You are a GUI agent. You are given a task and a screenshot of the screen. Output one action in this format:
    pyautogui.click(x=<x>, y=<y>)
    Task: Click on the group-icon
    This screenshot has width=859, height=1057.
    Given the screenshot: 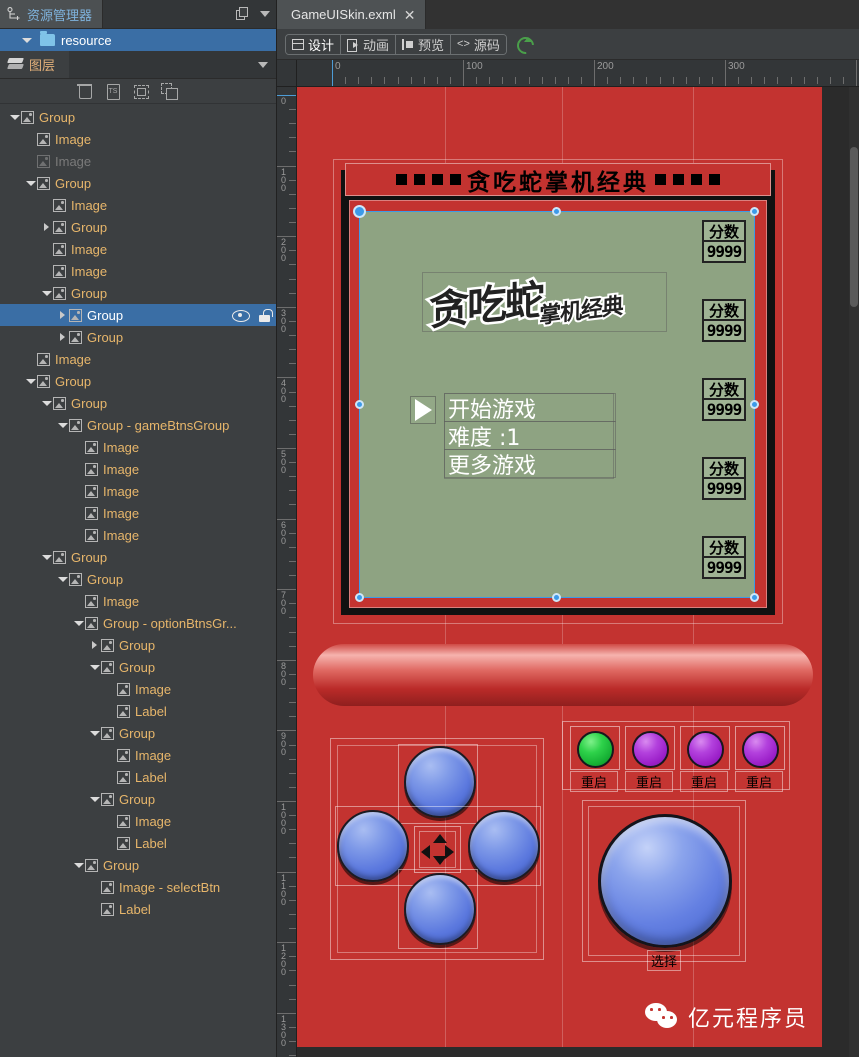 What is the action you would take?
    pyautogui.click(x=141, y=91)
    